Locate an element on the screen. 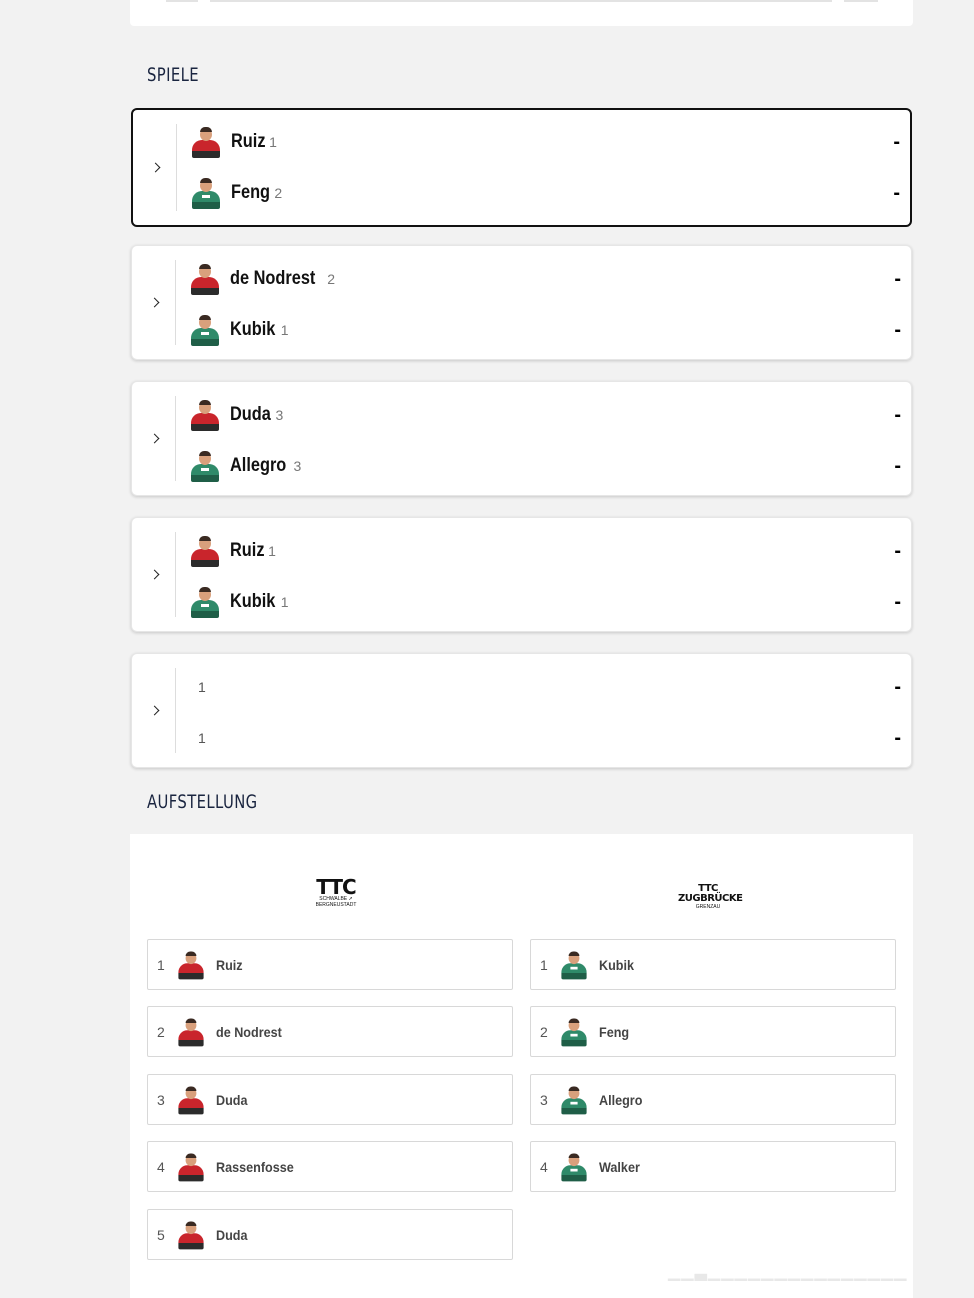 The height and width of the screenshot is (1298, 974). lineup-player-home: 5 Duda is located at coordinates (330, 1234).